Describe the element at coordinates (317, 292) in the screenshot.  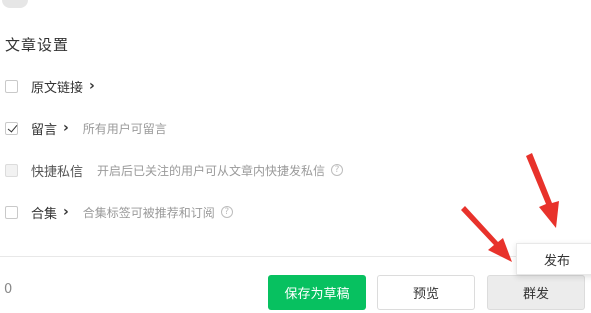
I see `save-draft-button: 保存为草稿` at that location.